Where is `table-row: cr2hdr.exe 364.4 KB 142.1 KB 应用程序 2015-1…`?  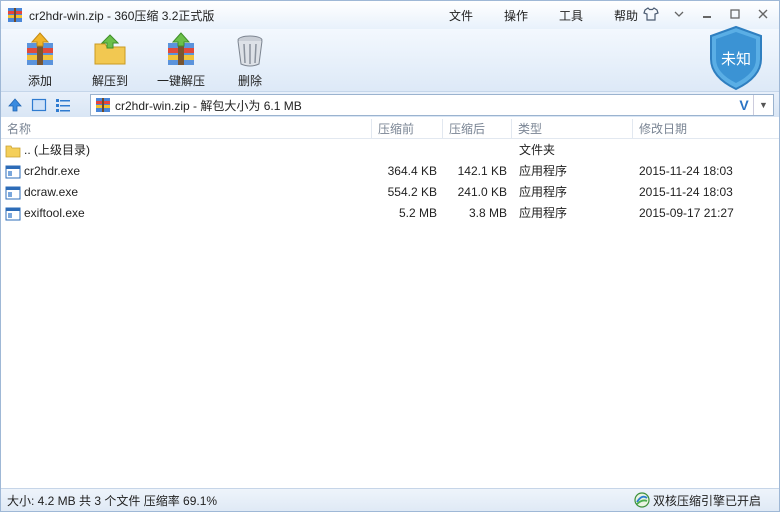
table-row: cr2hdr.exe 364.4 KB 142.1 KB 应用程序 2015-1… is located at coordinates (390, 171).